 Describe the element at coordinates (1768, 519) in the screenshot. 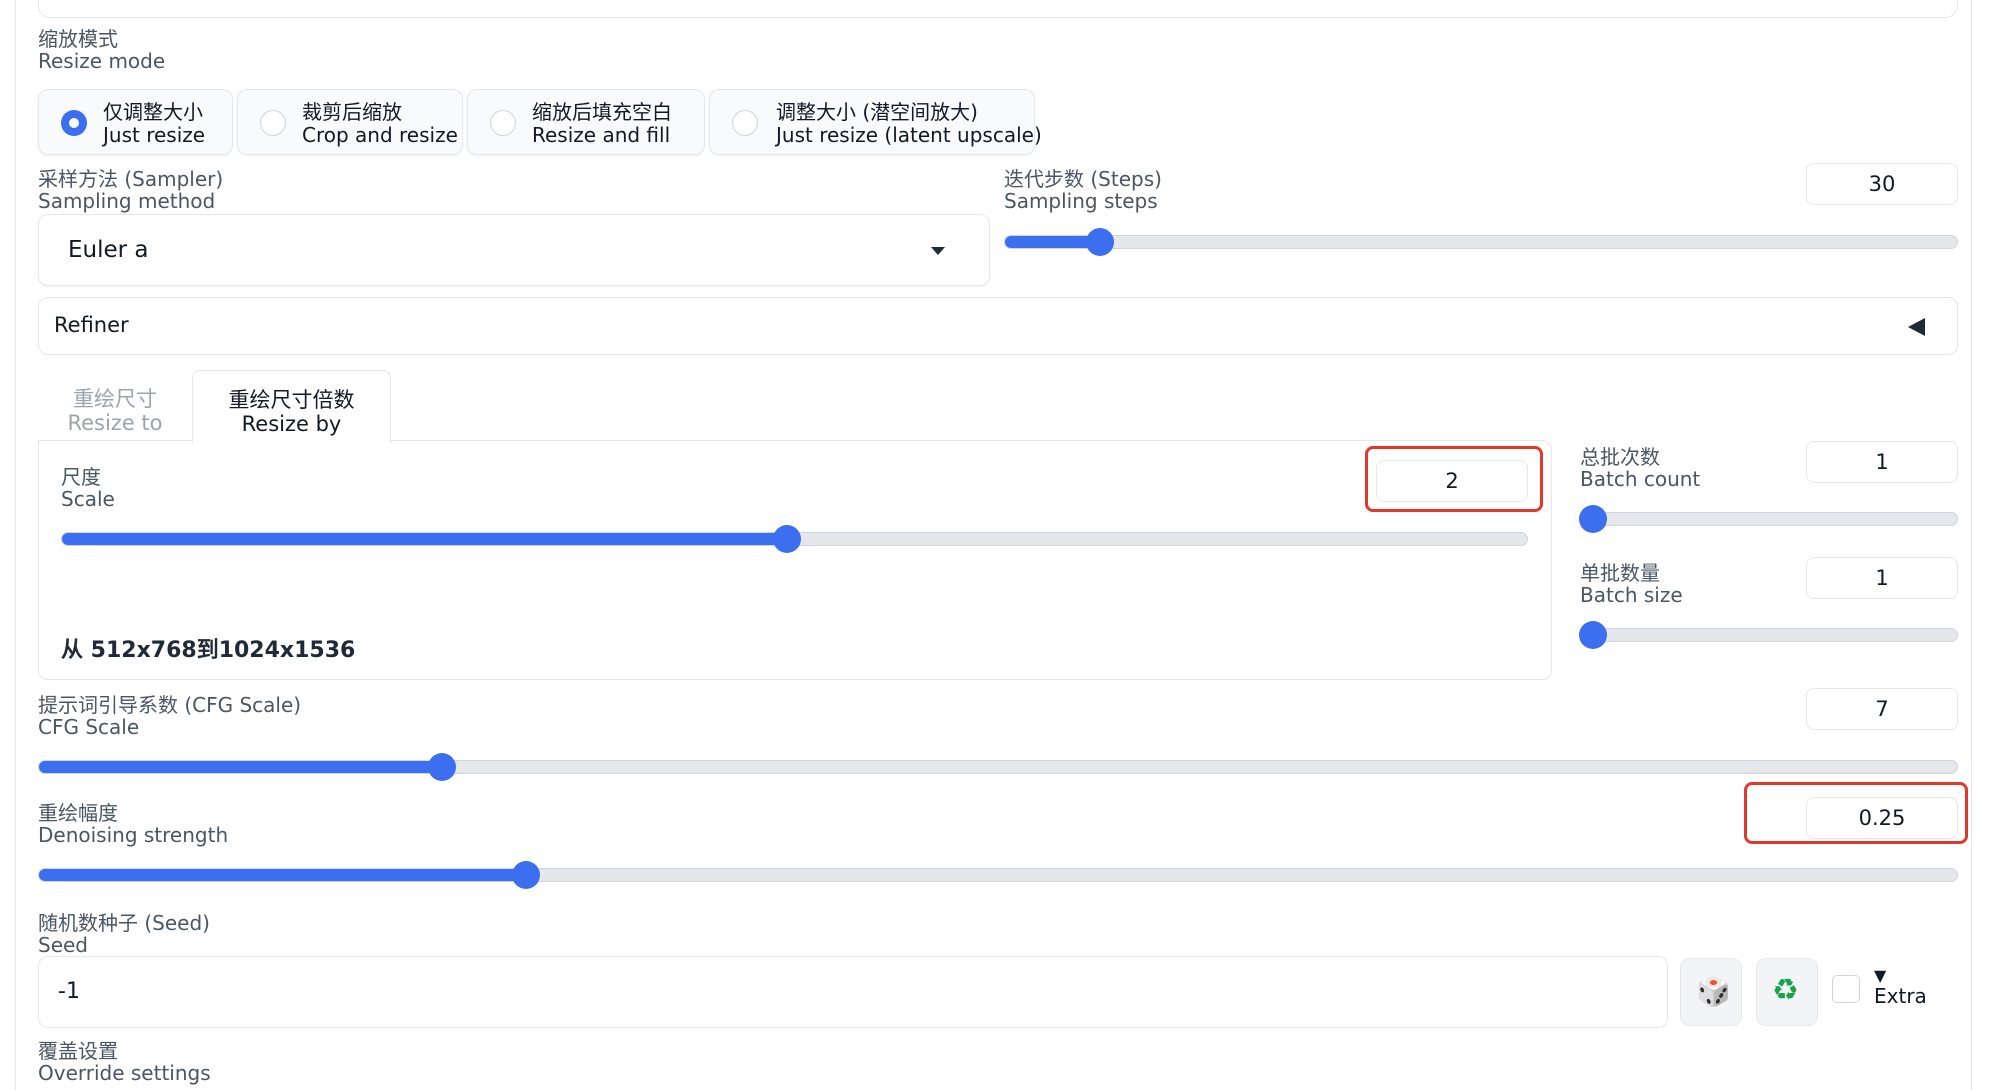

I see `batch-count-slider` at that location.